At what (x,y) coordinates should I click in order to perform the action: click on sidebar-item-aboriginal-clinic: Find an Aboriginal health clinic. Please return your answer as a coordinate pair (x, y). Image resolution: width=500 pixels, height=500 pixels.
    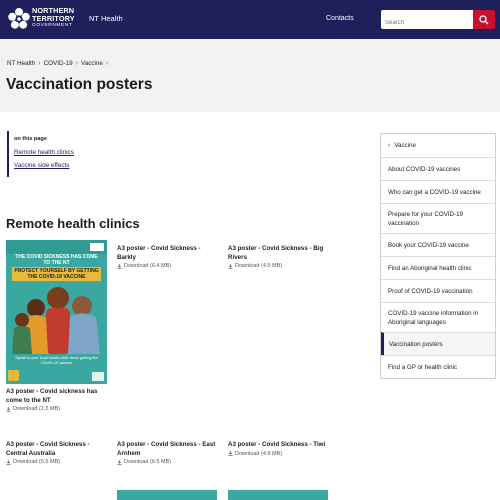
    Looking at the image, I should click on (438, 267).